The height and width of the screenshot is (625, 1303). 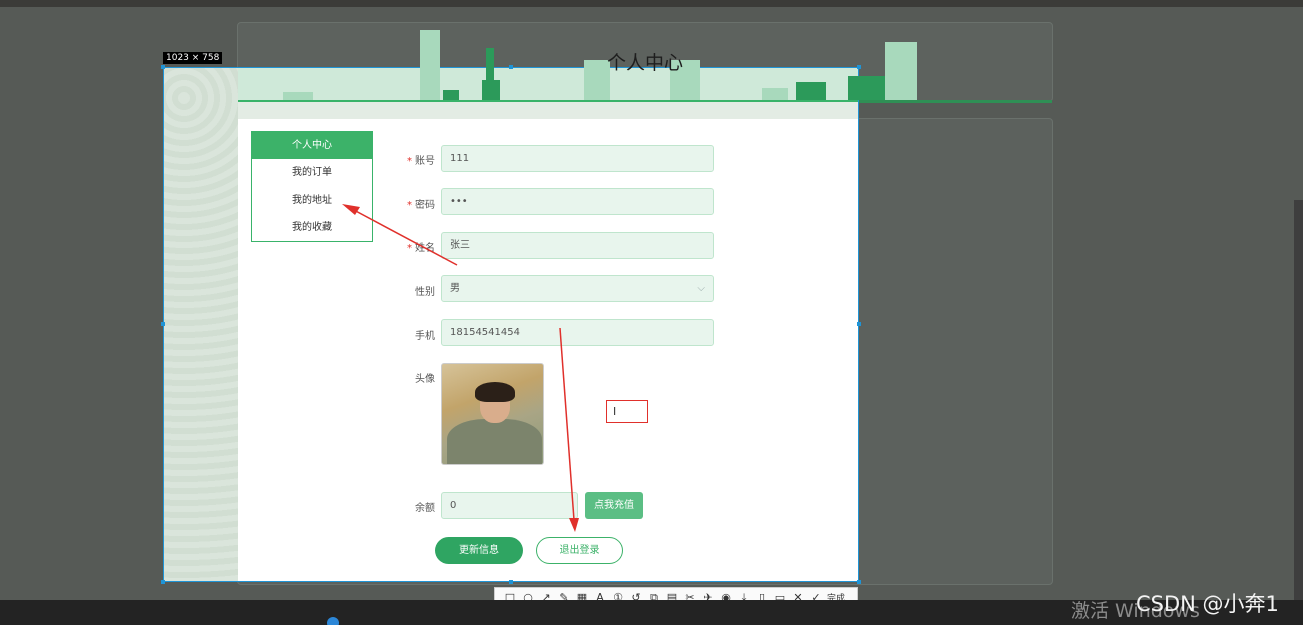 I want to click on csdn-watermark: CSDN @小奔1, so click(x=1207, y=604).